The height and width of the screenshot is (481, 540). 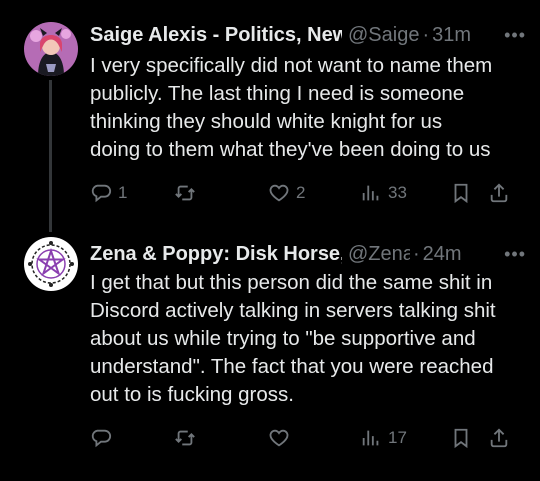 I want to click on action-bar: 1 2 33, so click(x=305, y=193).